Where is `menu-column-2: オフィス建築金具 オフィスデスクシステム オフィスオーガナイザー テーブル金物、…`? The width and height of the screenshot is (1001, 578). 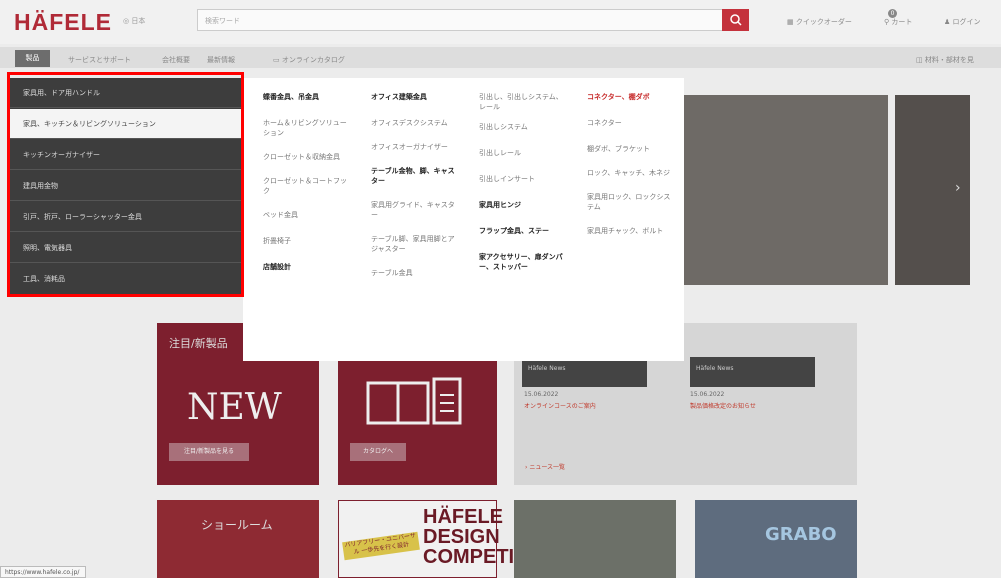 menu-column-2: オフィス建築金具 オフィスデスクシステム オフィスオーガナイザー テーブル金物、… is located at coordinates (416, 185).